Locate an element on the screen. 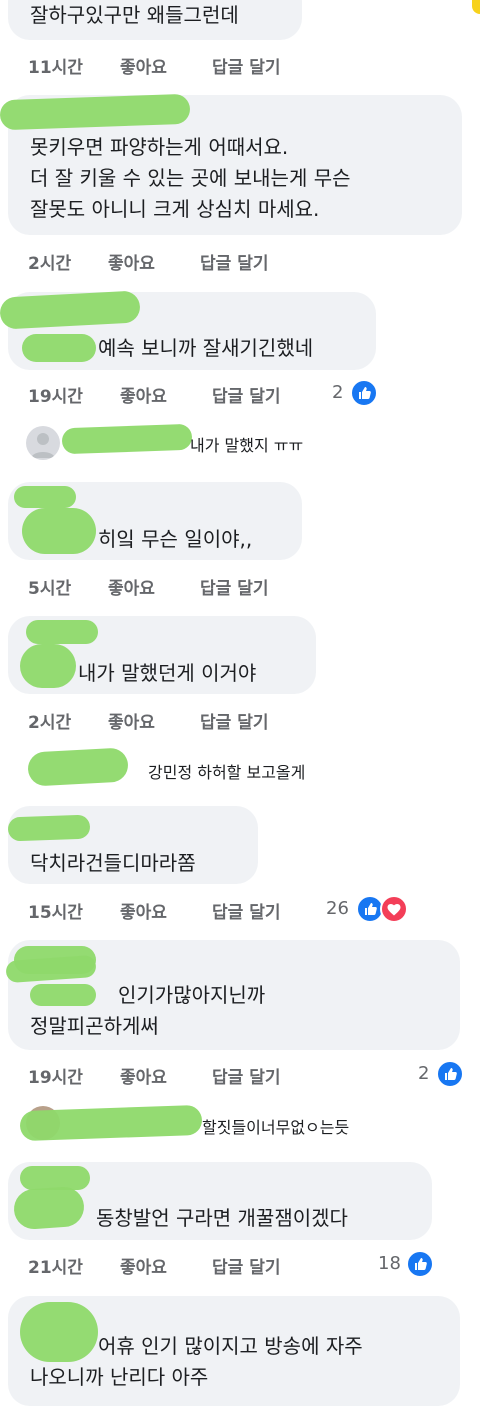  comment-text: 닥치라건들디마라쫌 is located at coordinates (113, 863).